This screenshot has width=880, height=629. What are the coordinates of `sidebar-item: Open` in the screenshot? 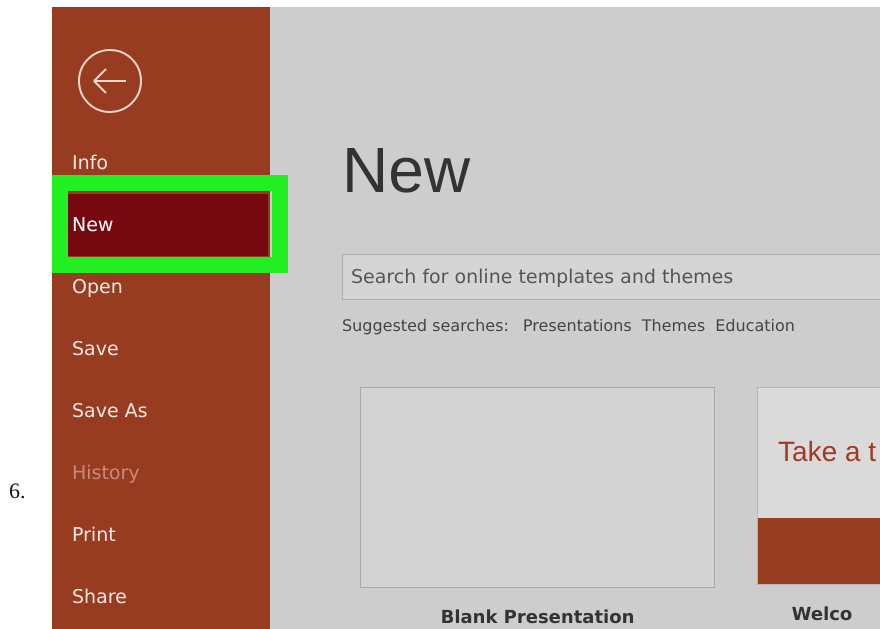 It's located at (161, 287).